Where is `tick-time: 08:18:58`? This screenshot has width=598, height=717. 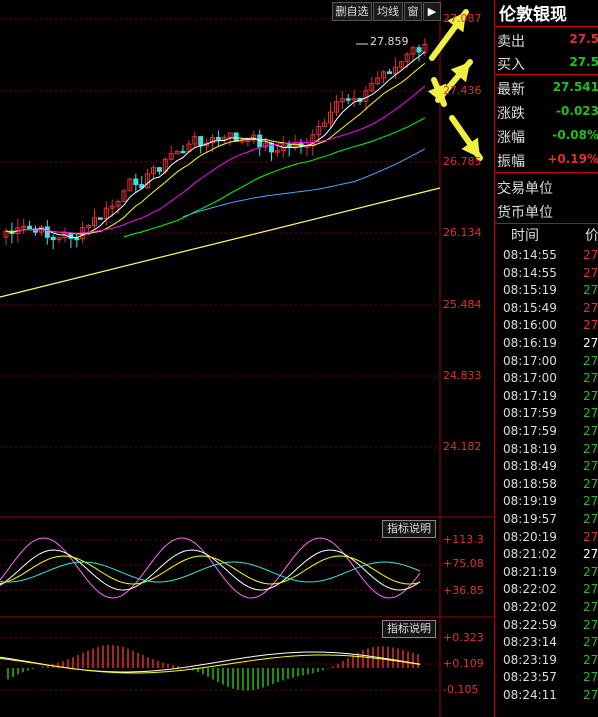
tick-time: 08:18:58 is located at coordinates (530, 483).